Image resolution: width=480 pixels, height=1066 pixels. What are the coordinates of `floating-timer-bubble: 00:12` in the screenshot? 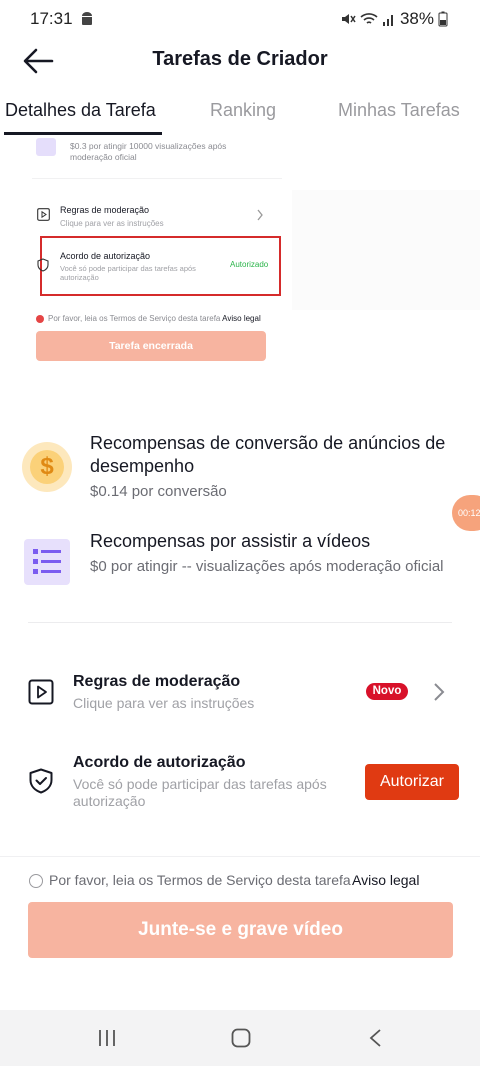 It's located at (466, 513).